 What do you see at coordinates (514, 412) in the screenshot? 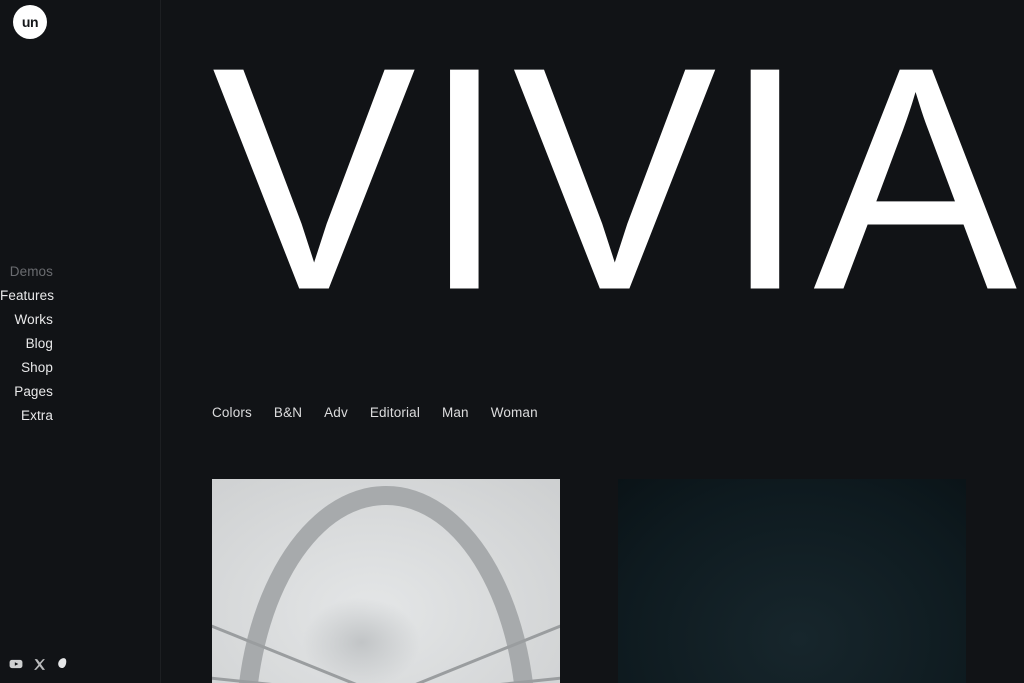
I see `filter-woman: Woman` at bounding box center [514, 412].